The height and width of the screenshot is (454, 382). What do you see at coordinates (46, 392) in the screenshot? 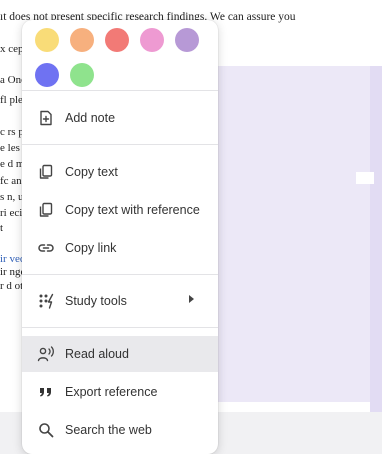
I see `quote-icon` at bounding box center [46, 392].